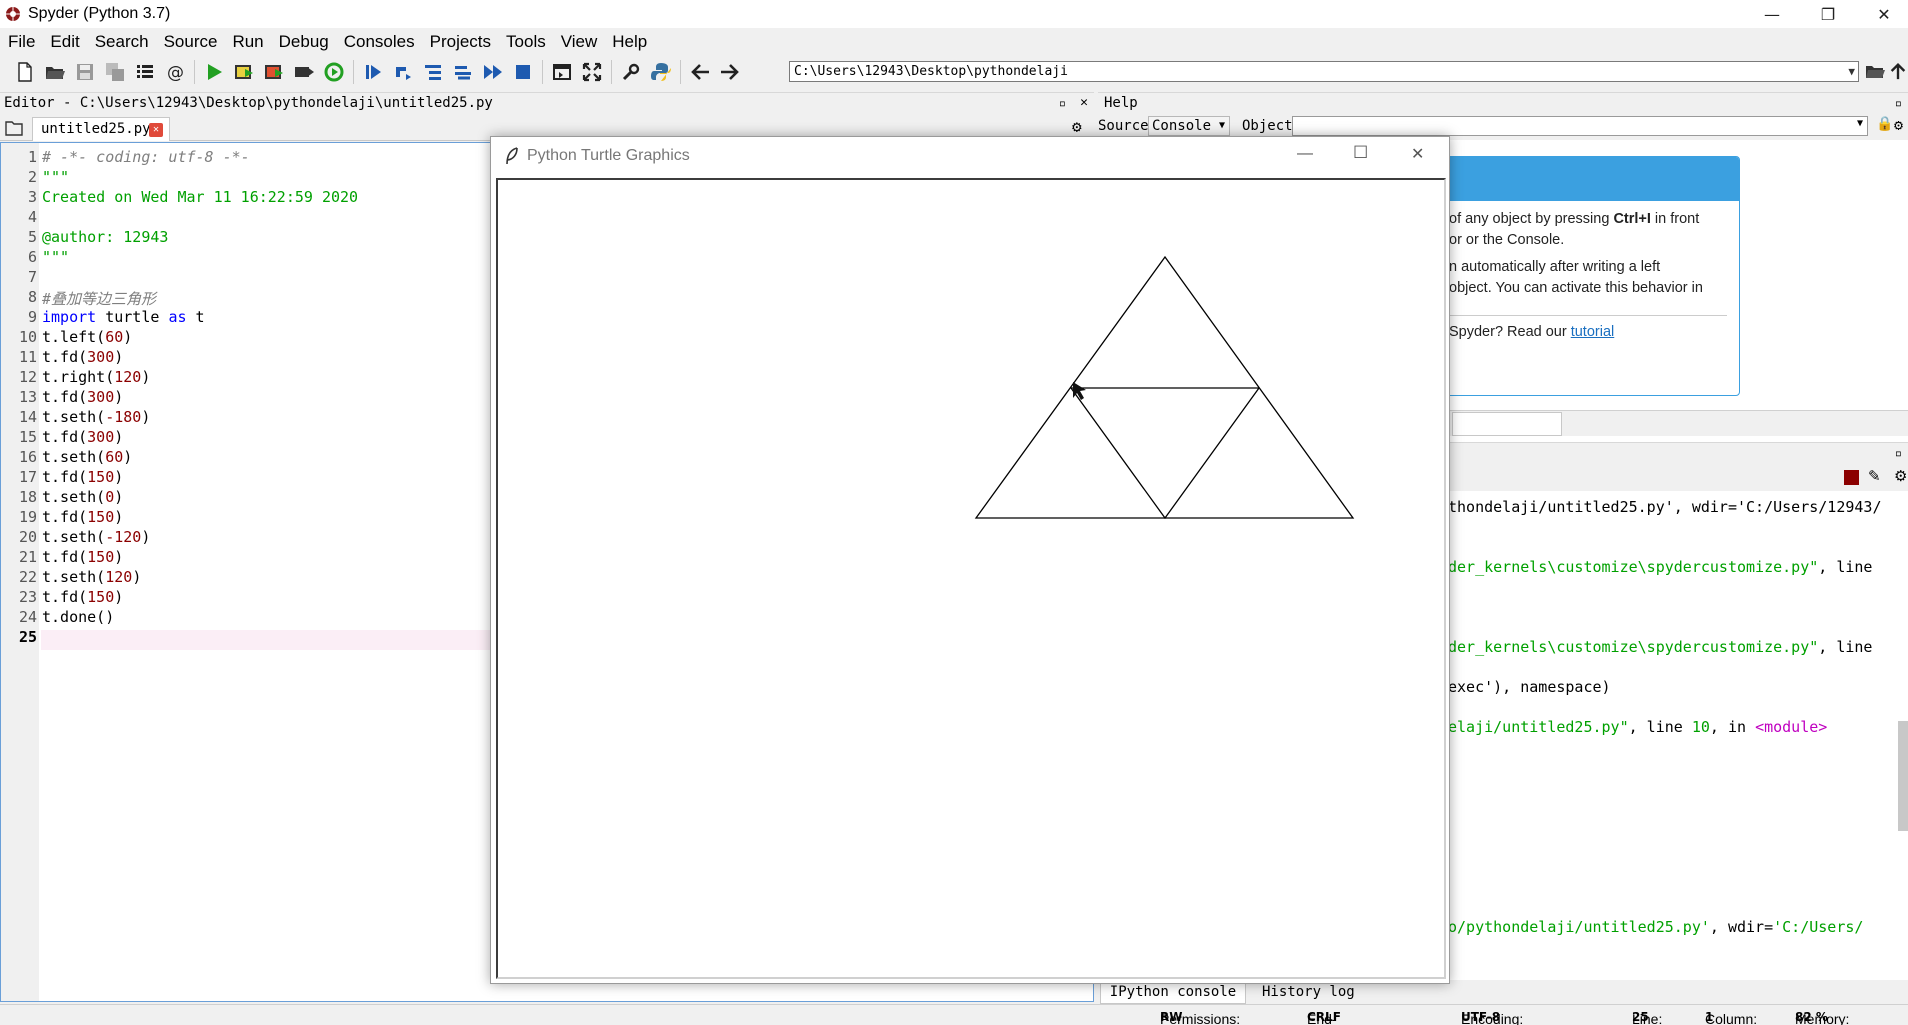 This screenshot has width=1908, height=1025. I want to click on turtle-minimize-button: —, so click(1305, 154).